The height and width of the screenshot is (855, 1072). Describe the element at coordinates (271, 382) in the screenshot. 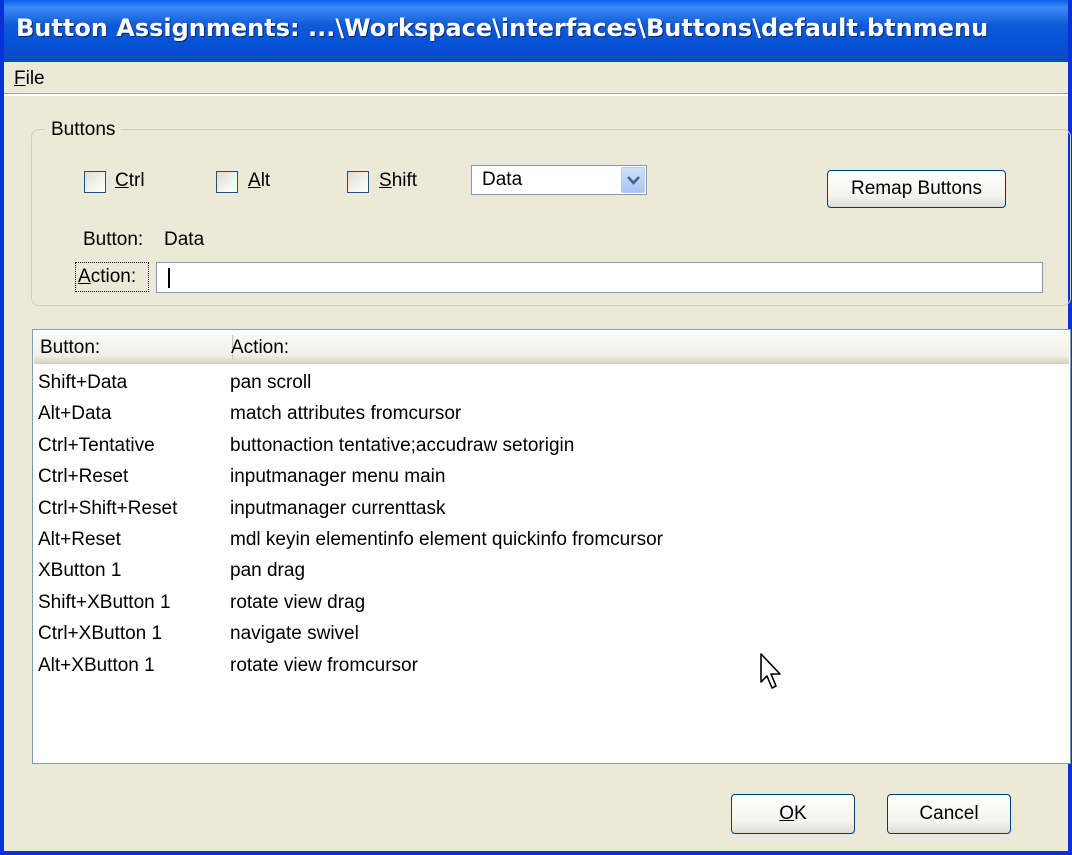

I see `row-action: pan scroll` at that location.